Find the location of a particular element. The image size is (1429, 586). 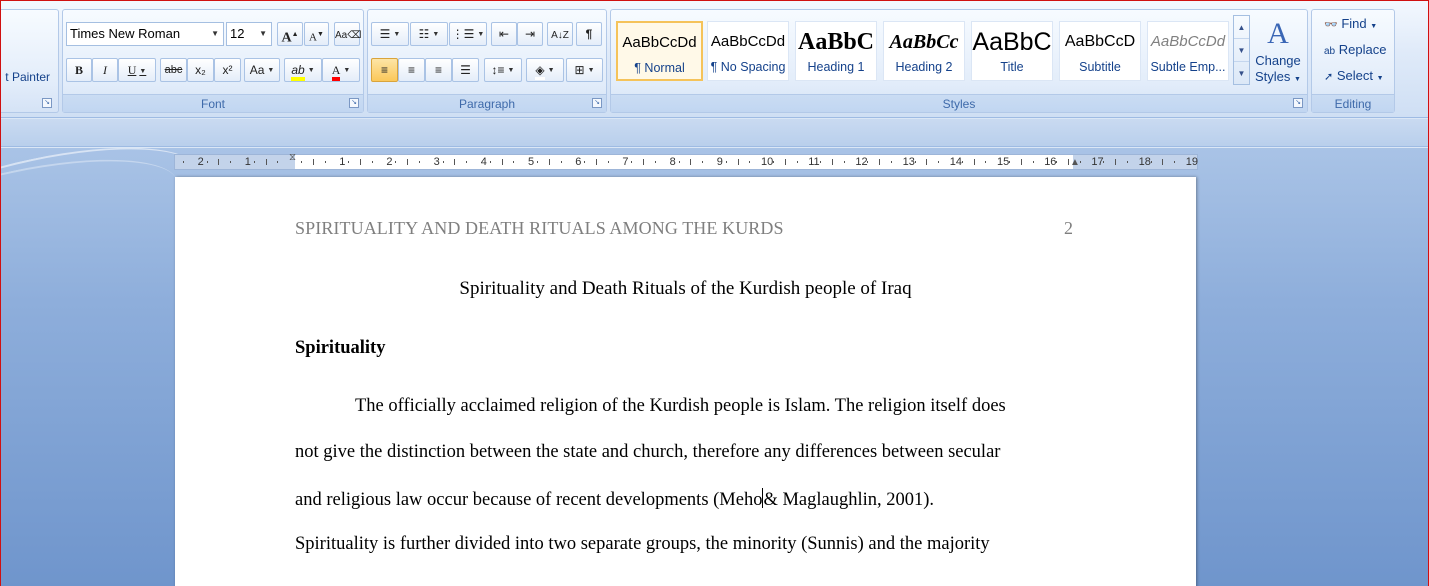

justify-button: ☰ is located at coordinates (465, 70).